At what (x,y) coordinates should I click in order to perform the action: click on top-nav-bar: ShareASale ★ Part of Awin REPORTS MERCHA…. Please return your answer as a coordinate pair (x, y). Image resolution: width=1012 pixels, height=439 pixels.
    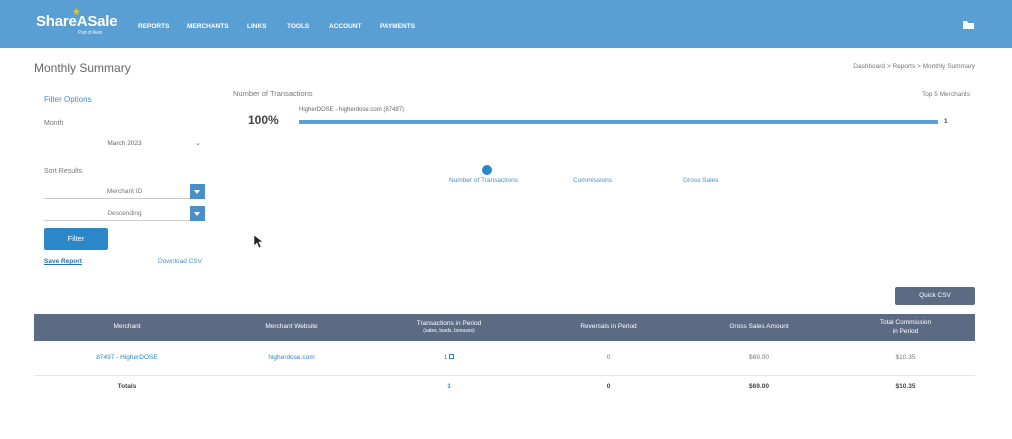
    Looking at the image, I should click on (506, 24).